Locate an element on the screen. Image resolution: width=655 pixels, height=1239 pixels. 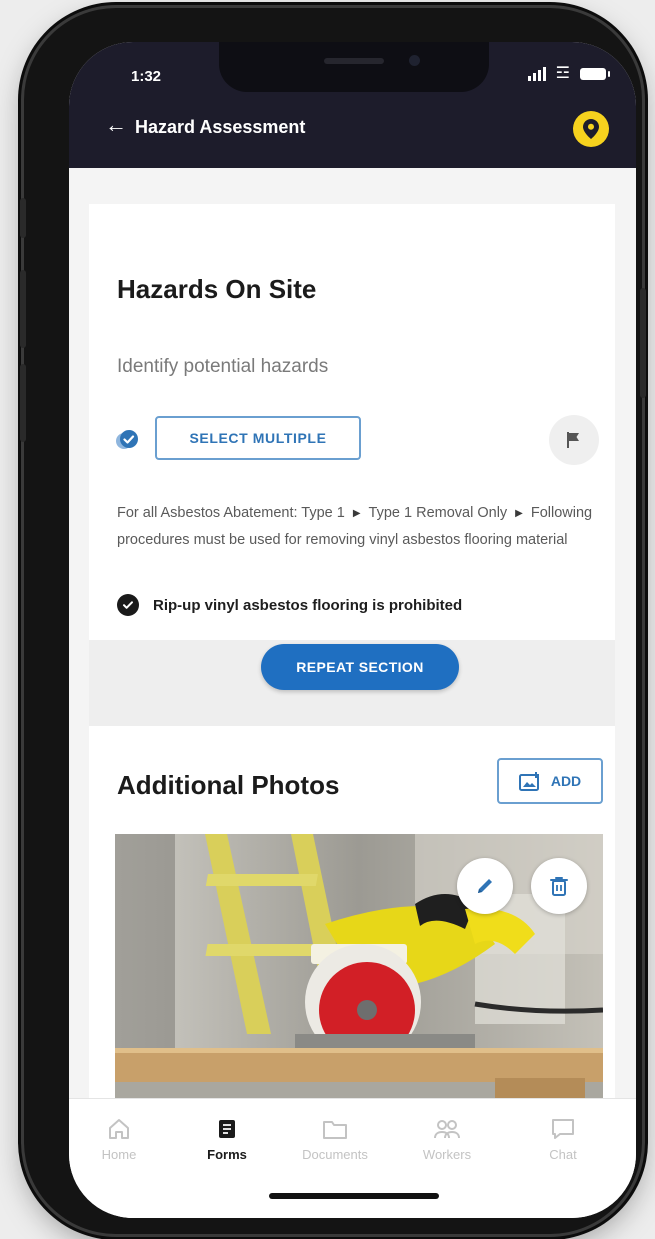
tab-workers: Workers is located at coordinates (447, 1137).